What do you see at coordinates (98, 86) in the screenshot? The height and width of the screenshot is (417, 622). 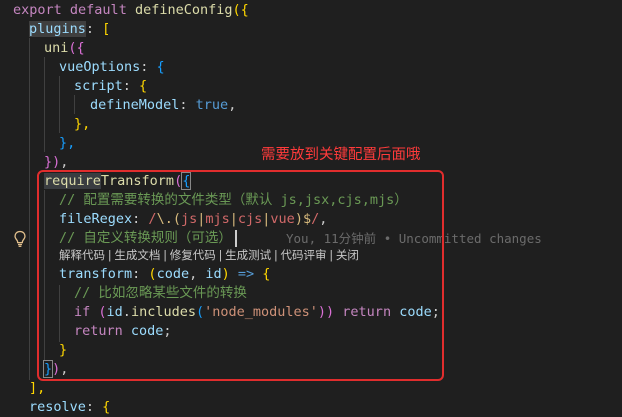 I see `token: script` at bounding box center [98, 86].